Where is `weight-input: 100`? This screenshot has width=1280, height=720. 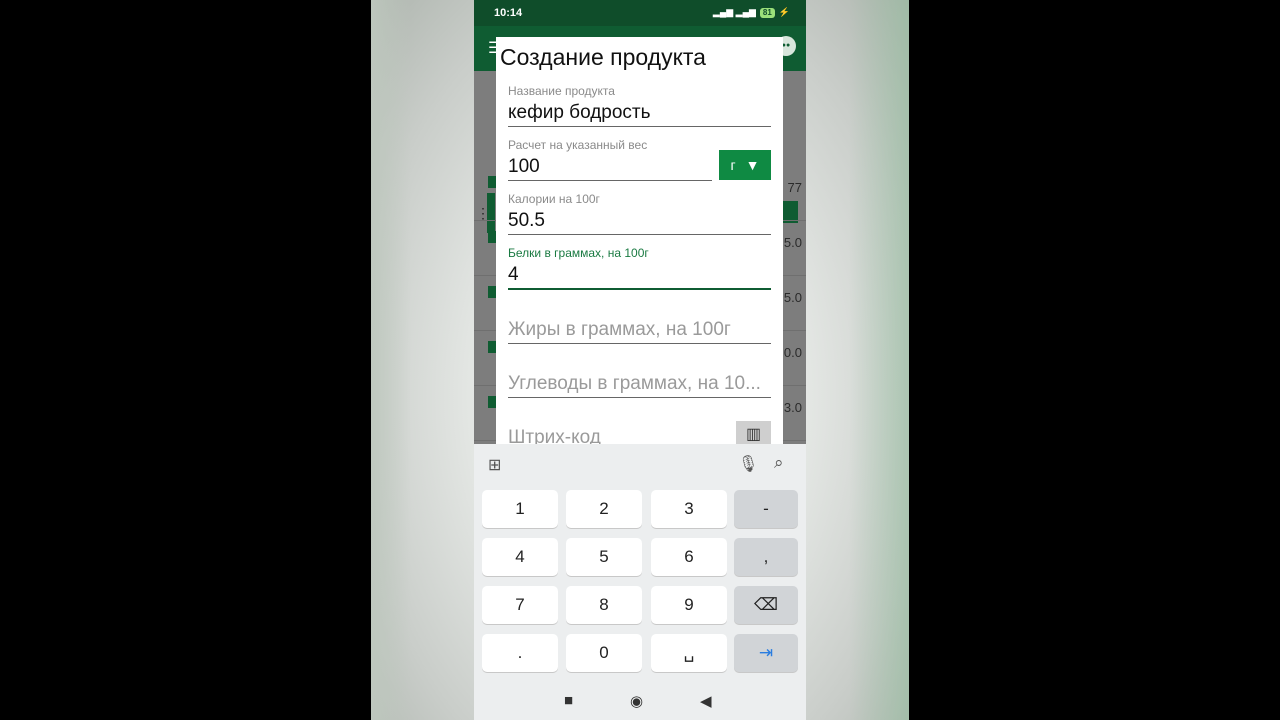 weight-input: 100 is located at coordinates (610, 167).